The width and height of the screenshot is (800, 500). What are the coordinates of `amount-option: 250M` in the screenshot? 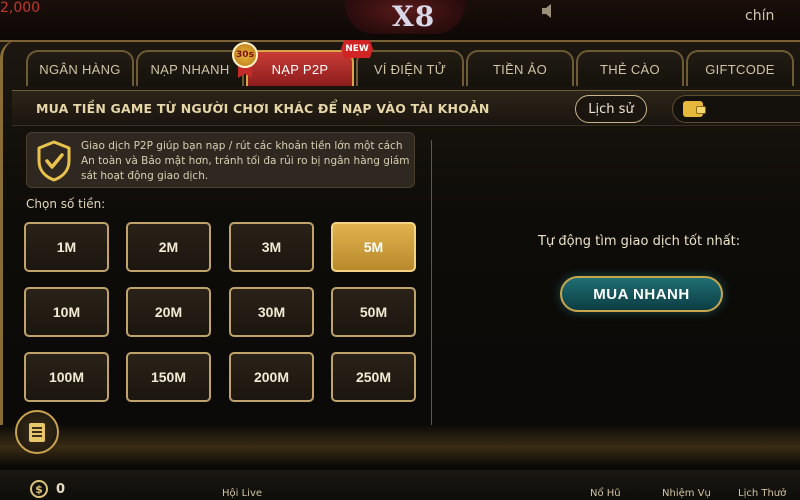 It's located at (373, 377).